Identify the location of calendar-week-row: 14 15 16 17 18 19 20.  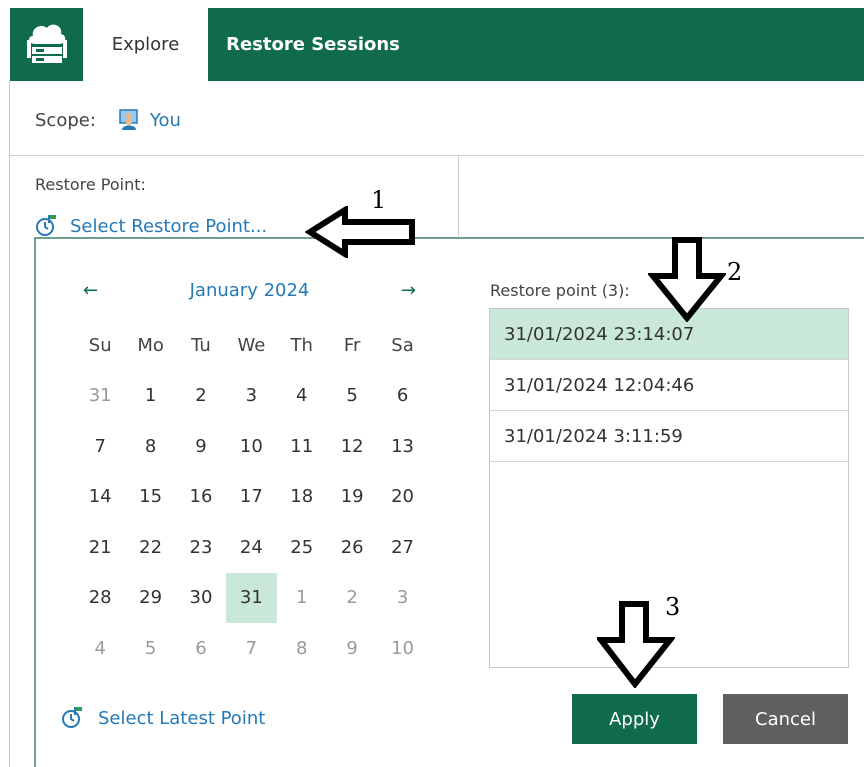
(251, 497).